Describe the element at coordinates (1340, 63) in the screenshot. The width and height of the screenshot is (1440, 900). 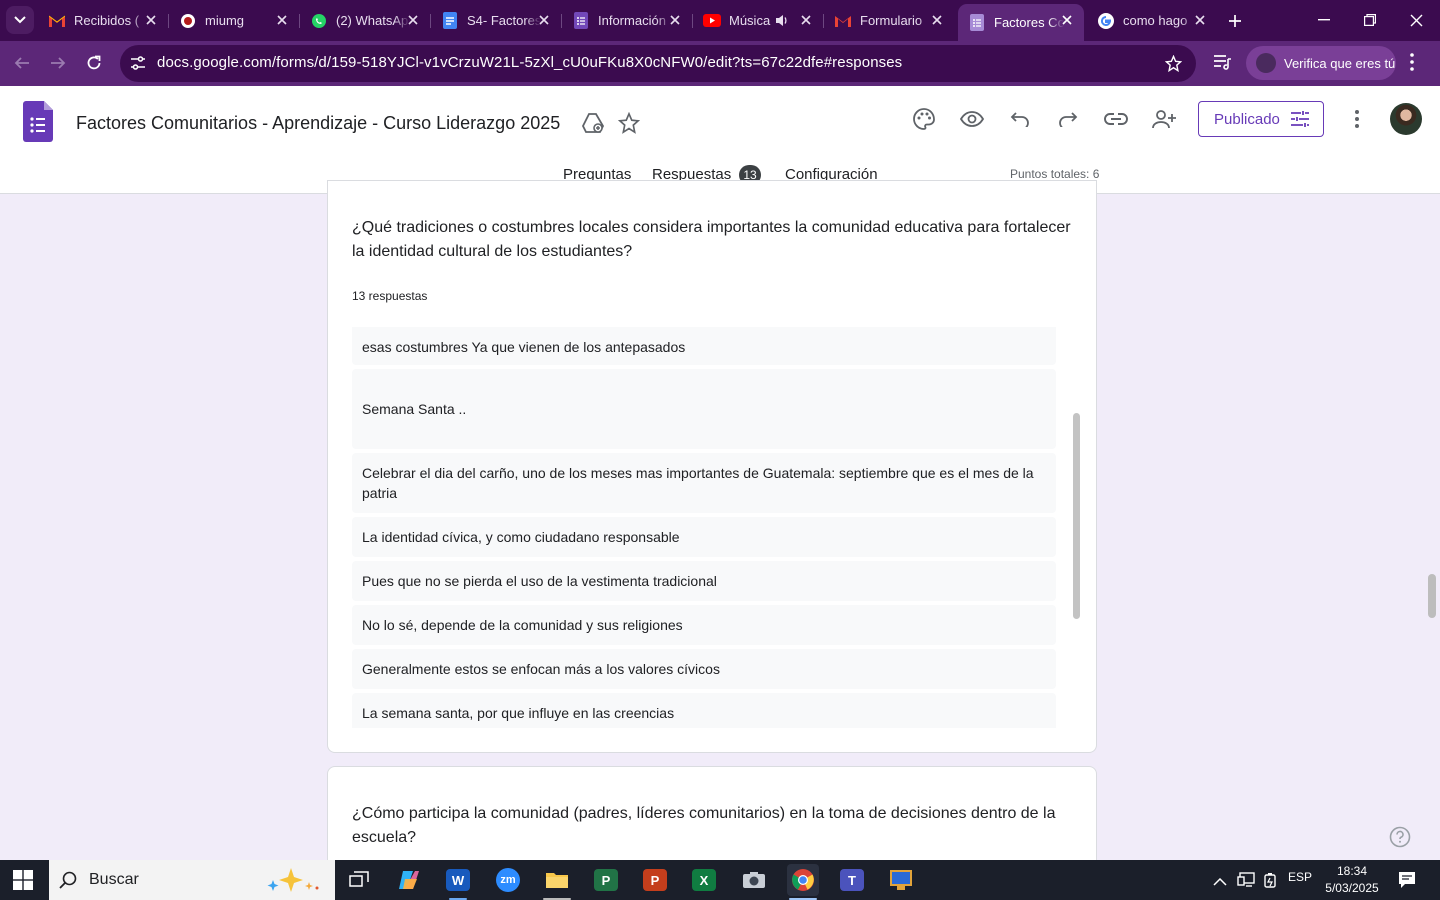
I see `verify-label: Verifica que eres tú` at that location.